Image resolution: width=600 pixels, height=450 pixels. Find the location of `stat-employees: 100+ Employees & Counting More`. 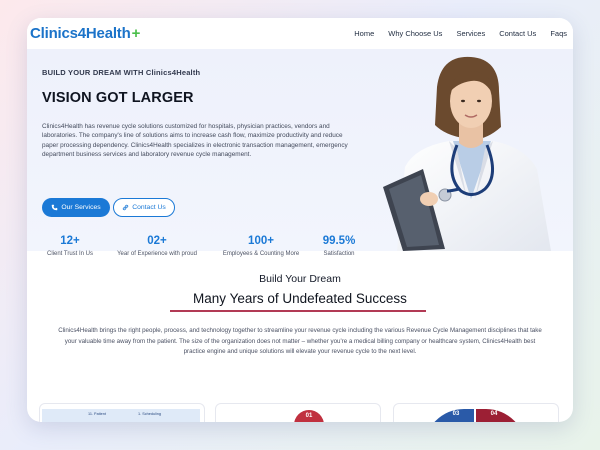

stat-employees: 100+ Employees & Counting More is located at coordinates (261, 246).